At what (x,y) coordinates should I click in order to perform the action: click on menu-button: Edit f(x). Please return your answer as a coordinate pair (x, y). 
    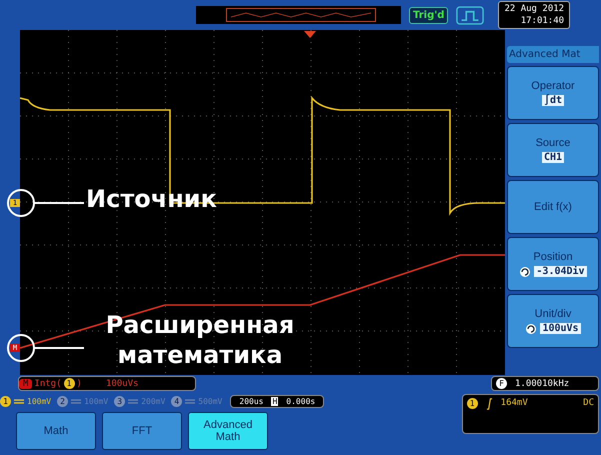
    Looking at the image, I should click on (553, 207).